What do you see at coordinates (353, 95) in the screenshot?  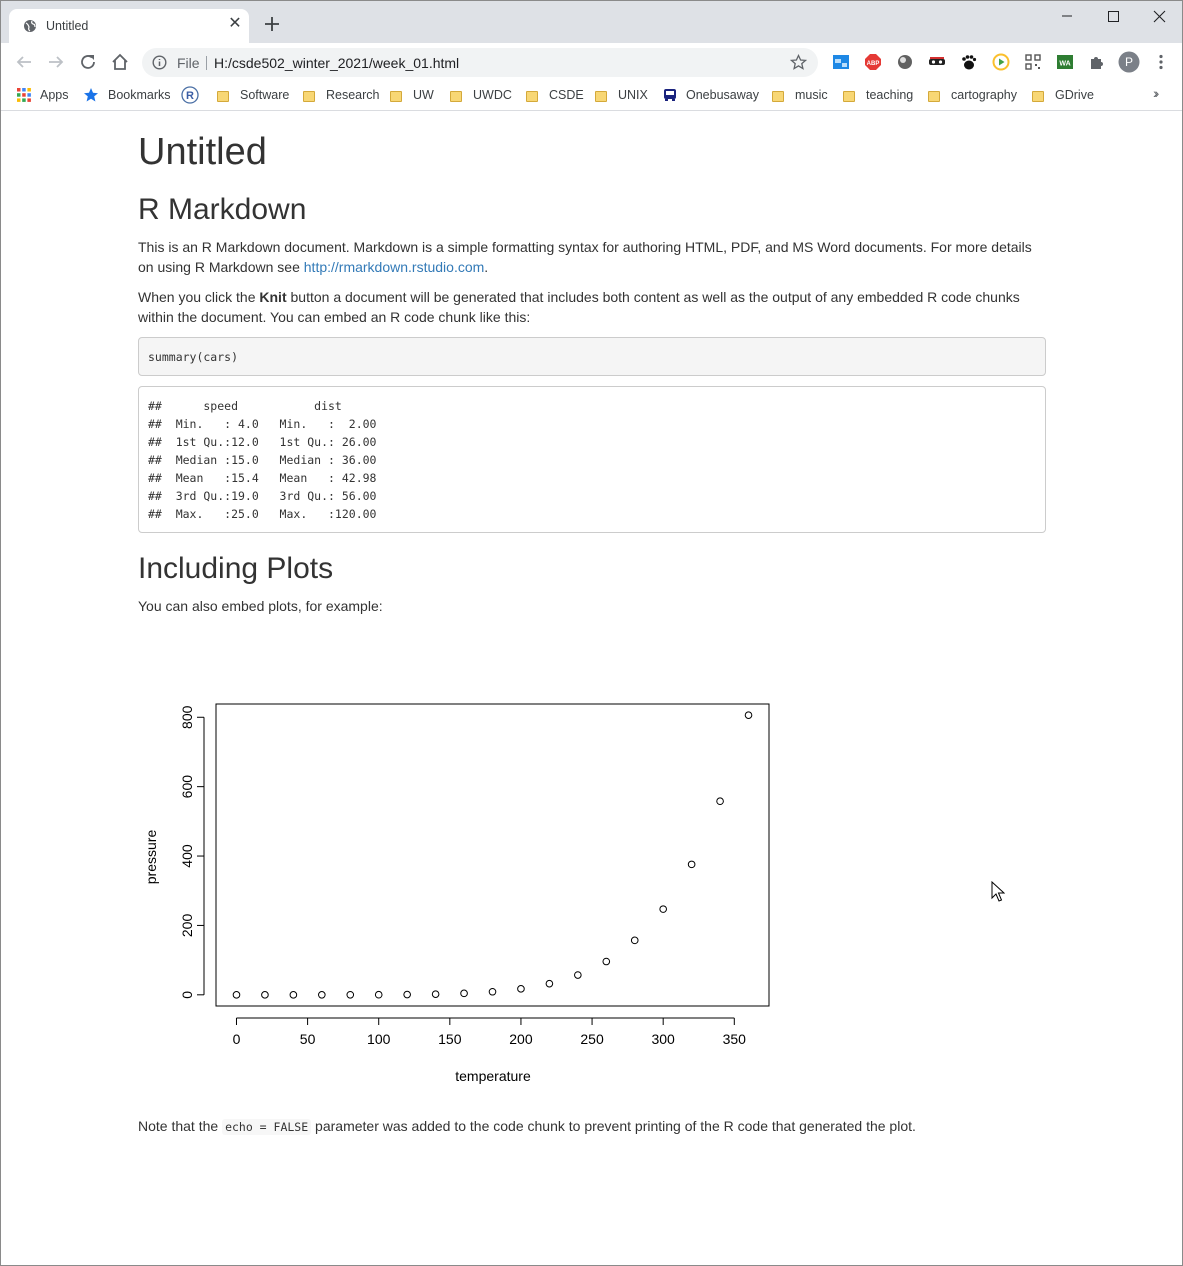 I see `bookmark-label: Research` at bounding box center [353, 95].